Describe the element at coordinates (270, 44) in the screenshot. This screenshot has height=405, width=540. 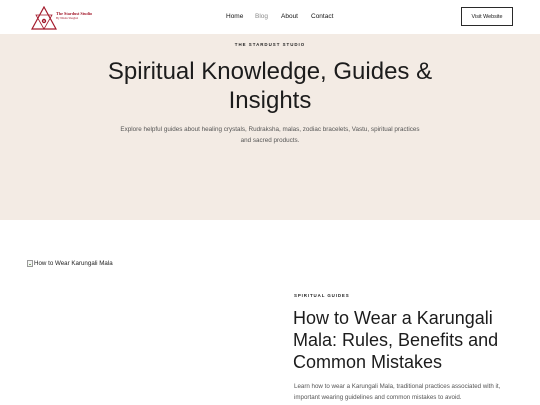
I see `hero-eyebrow: THE STARDUST STUDIO` at that location.